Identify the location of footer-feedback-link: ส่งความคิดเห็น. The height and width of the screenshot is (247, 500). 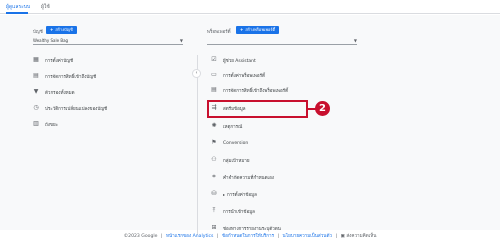
(361, 236).